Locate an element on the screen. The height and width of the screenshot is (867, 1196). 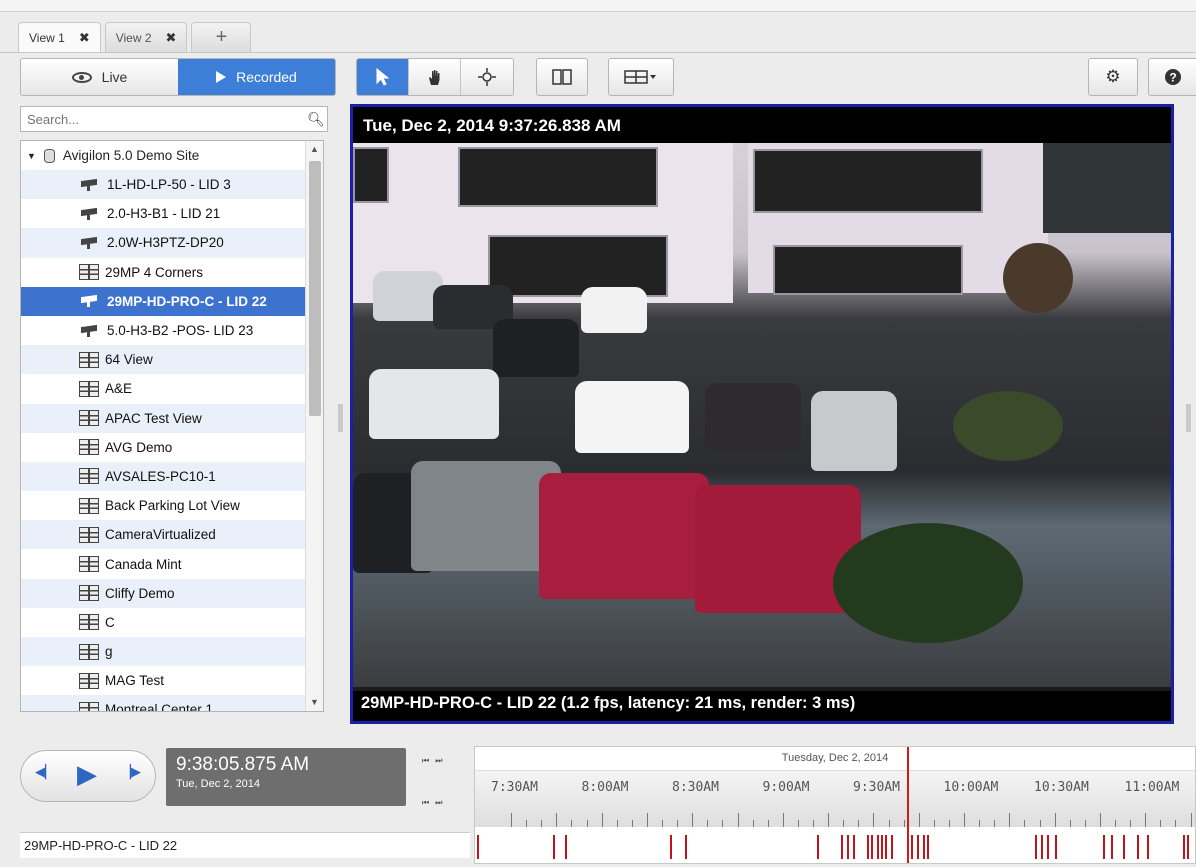
right-splitter-handle is located at coordinates (1188, 418).